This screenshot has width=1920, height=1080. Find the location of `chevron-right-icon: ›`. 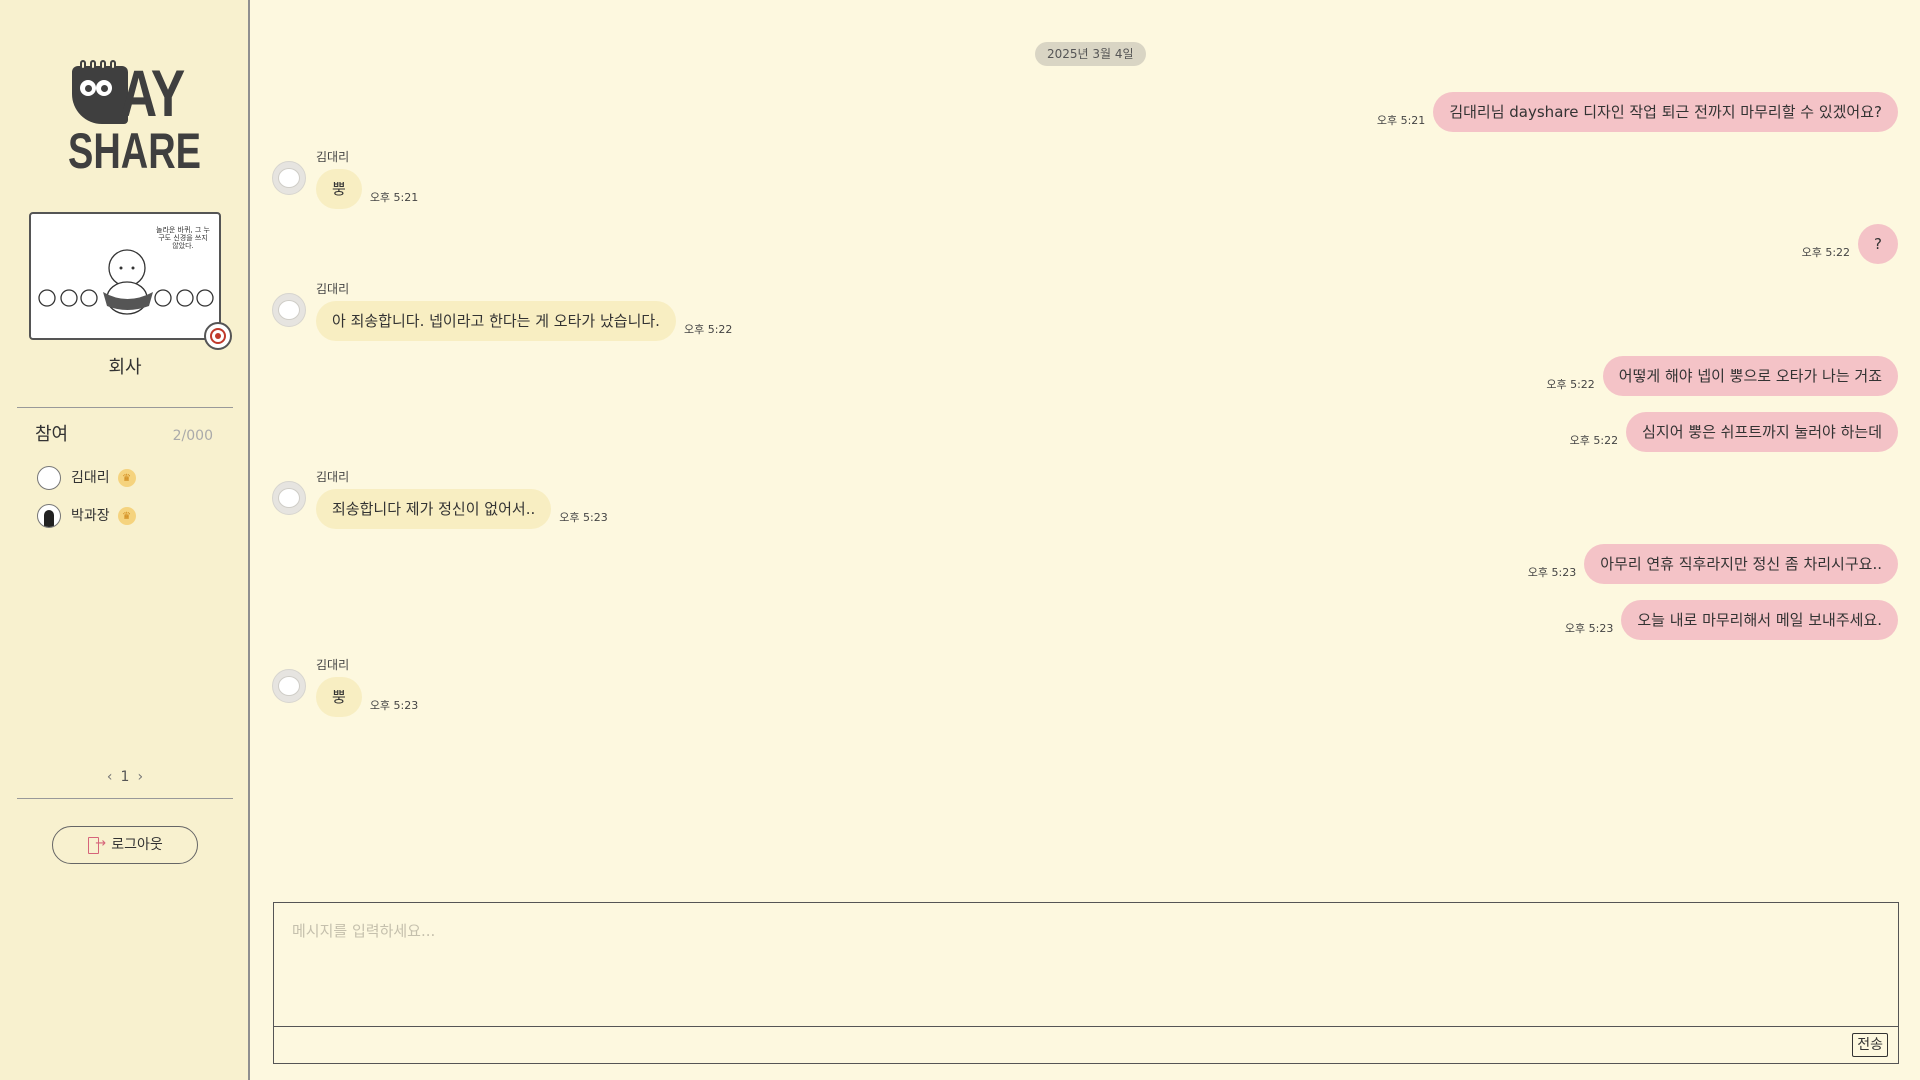

chevron-right-icon: › is located at coordinates (140, 777).